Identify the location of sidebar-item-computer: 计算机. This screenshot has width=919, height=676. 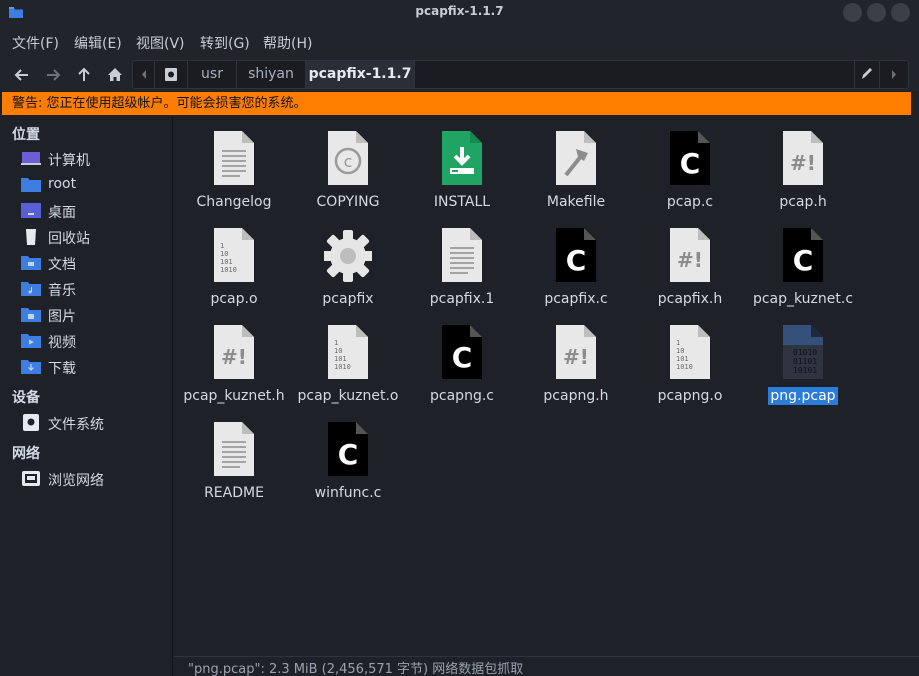
(86, 159).